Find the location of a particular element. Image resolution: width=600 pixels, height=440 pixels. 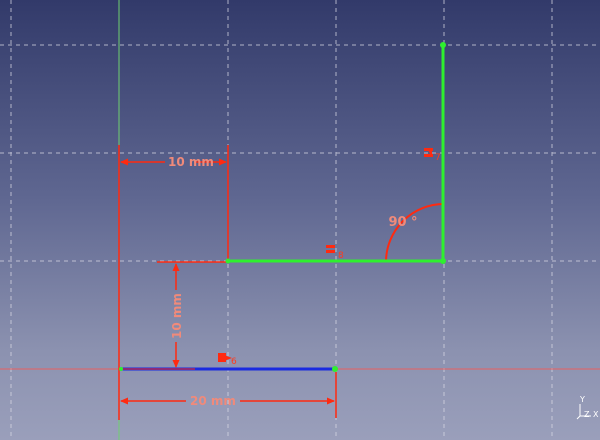

constraint-marker-vertical: 7 is located at coordinates (432, 155).